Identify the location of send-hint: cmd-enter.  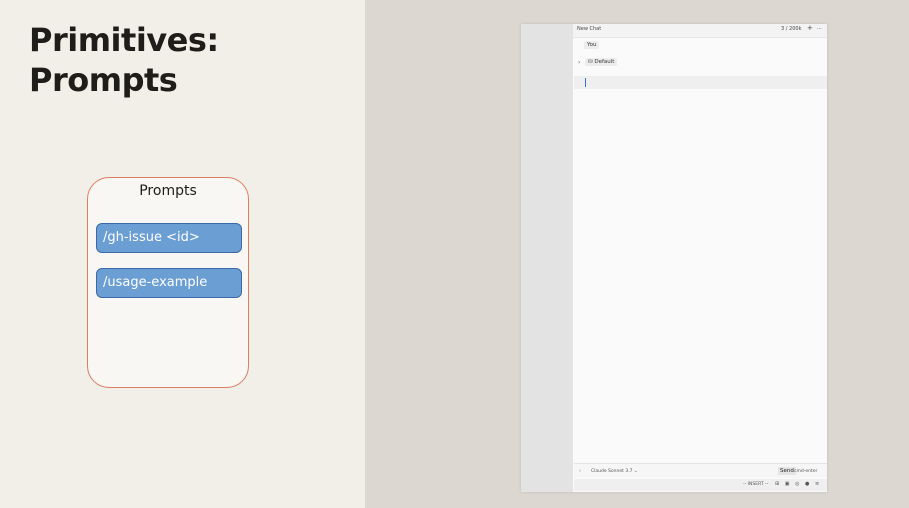
(806, 471).